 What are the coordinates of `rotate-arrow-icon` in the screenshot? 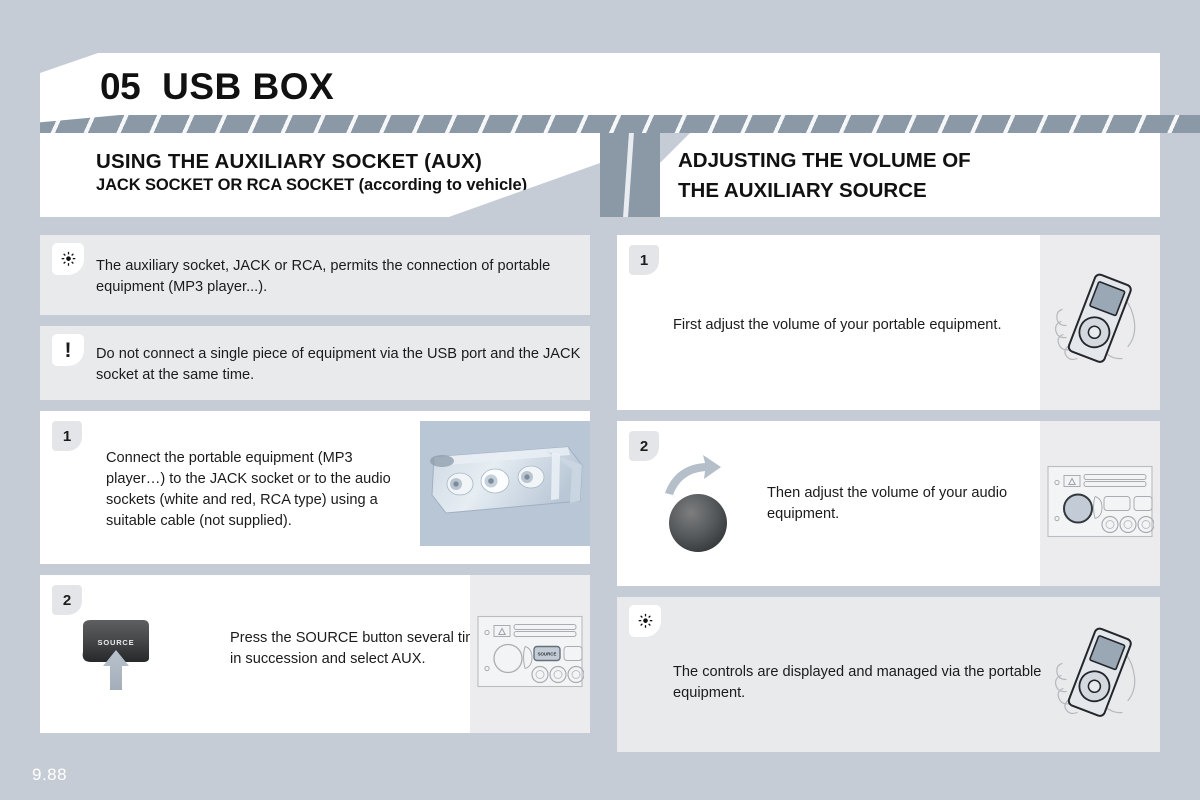 It's located at (693, 475).